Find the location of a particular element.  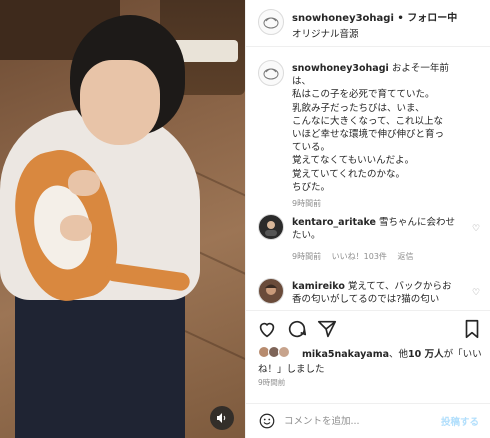

caption-line: こんなに大きくなって、これ以上な is located at coordinates (368, 121).